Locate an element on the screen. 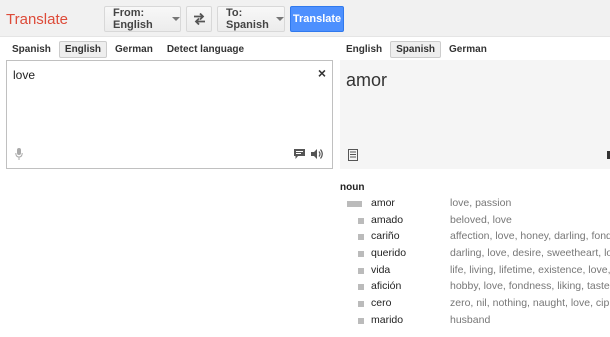  dictionary-synonyms: darling, love, desire, sweetheart, love is located at coordinates (530, 253).